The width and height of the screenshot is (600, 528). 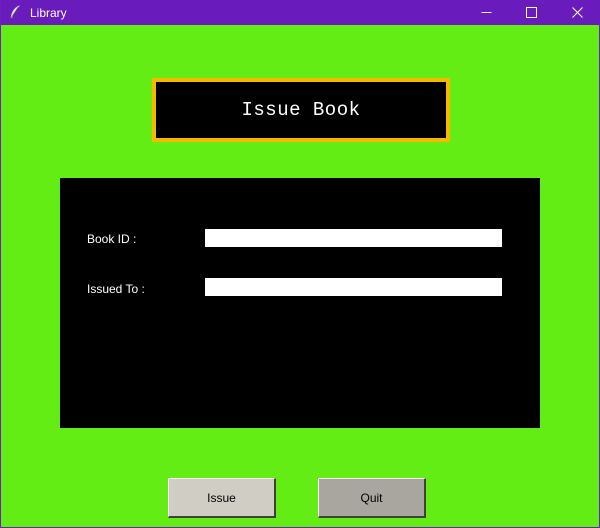 What do you see at coordinates (353, 287) in the screenshot?
I see `issued-to-field` at bounding box center [353, 287].